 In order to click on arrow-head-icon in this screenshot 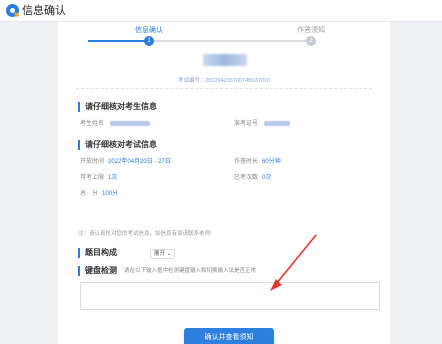, I will do `click(276, 285)`.